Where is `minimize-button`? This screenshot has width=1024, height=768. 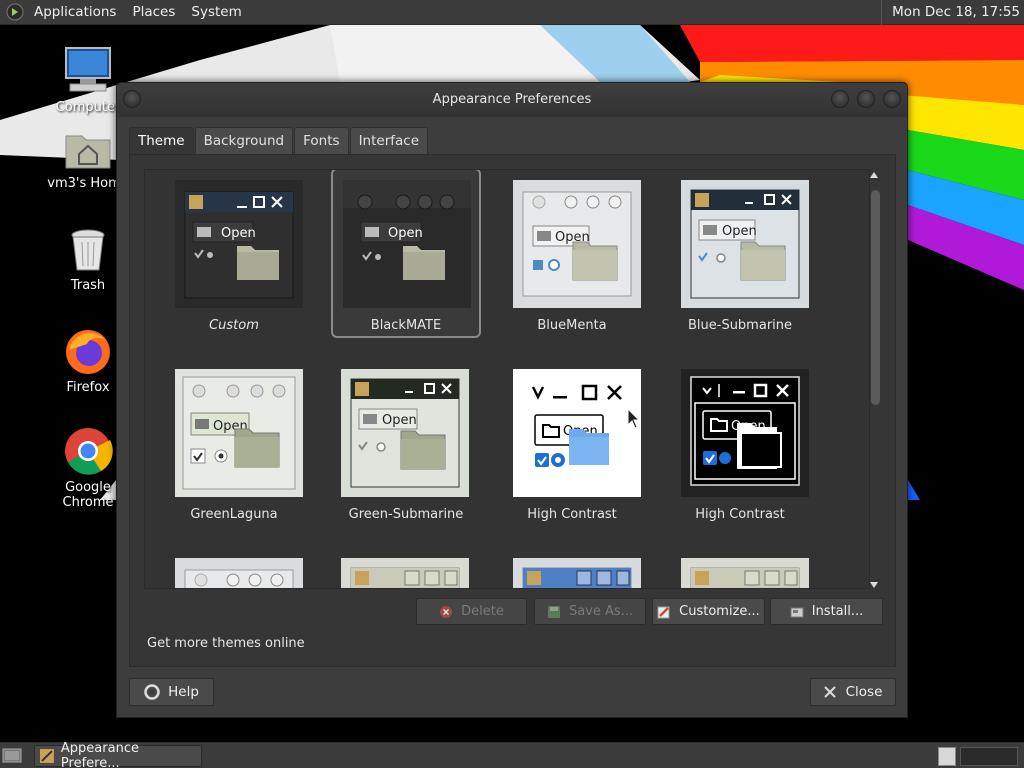 minimize-button is located at coordinates (840, 99).